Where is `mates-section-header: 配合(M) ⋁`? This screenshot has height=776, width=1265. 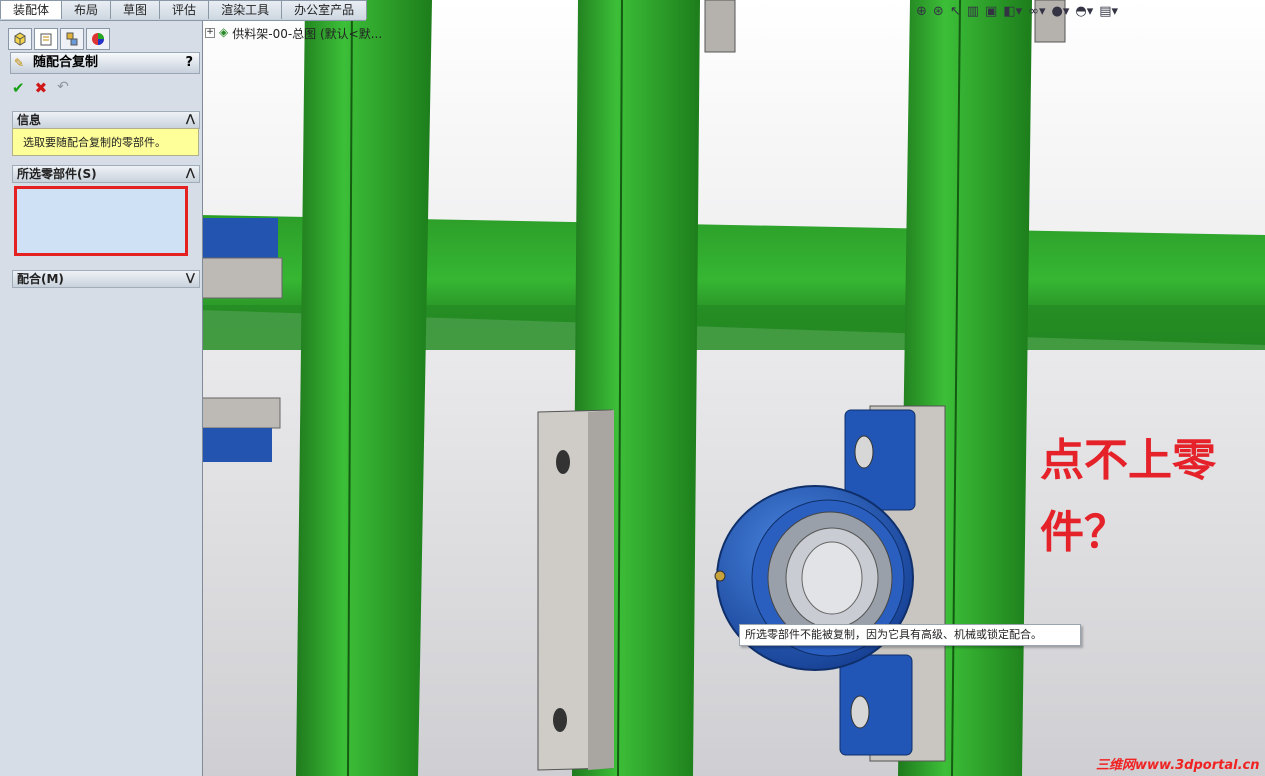 mates-section-header: 配合(M) ⋁ is located at coordinates (106, 279).